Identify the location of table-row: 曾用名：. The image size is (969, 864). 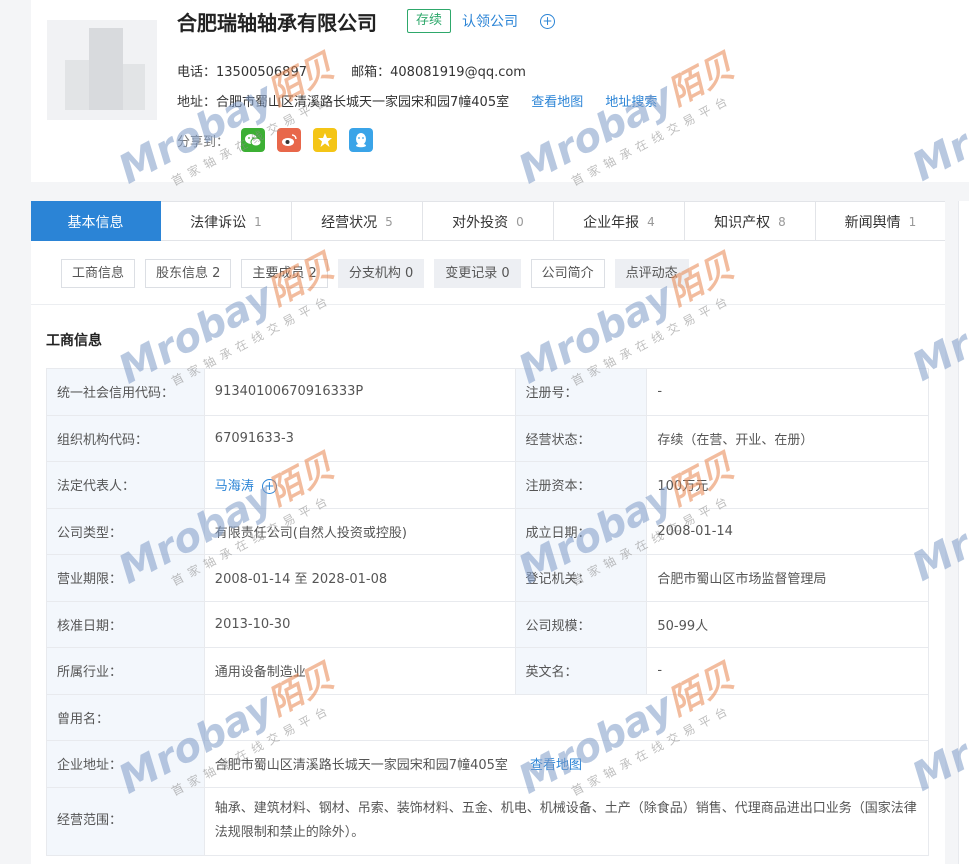
(488, 717).